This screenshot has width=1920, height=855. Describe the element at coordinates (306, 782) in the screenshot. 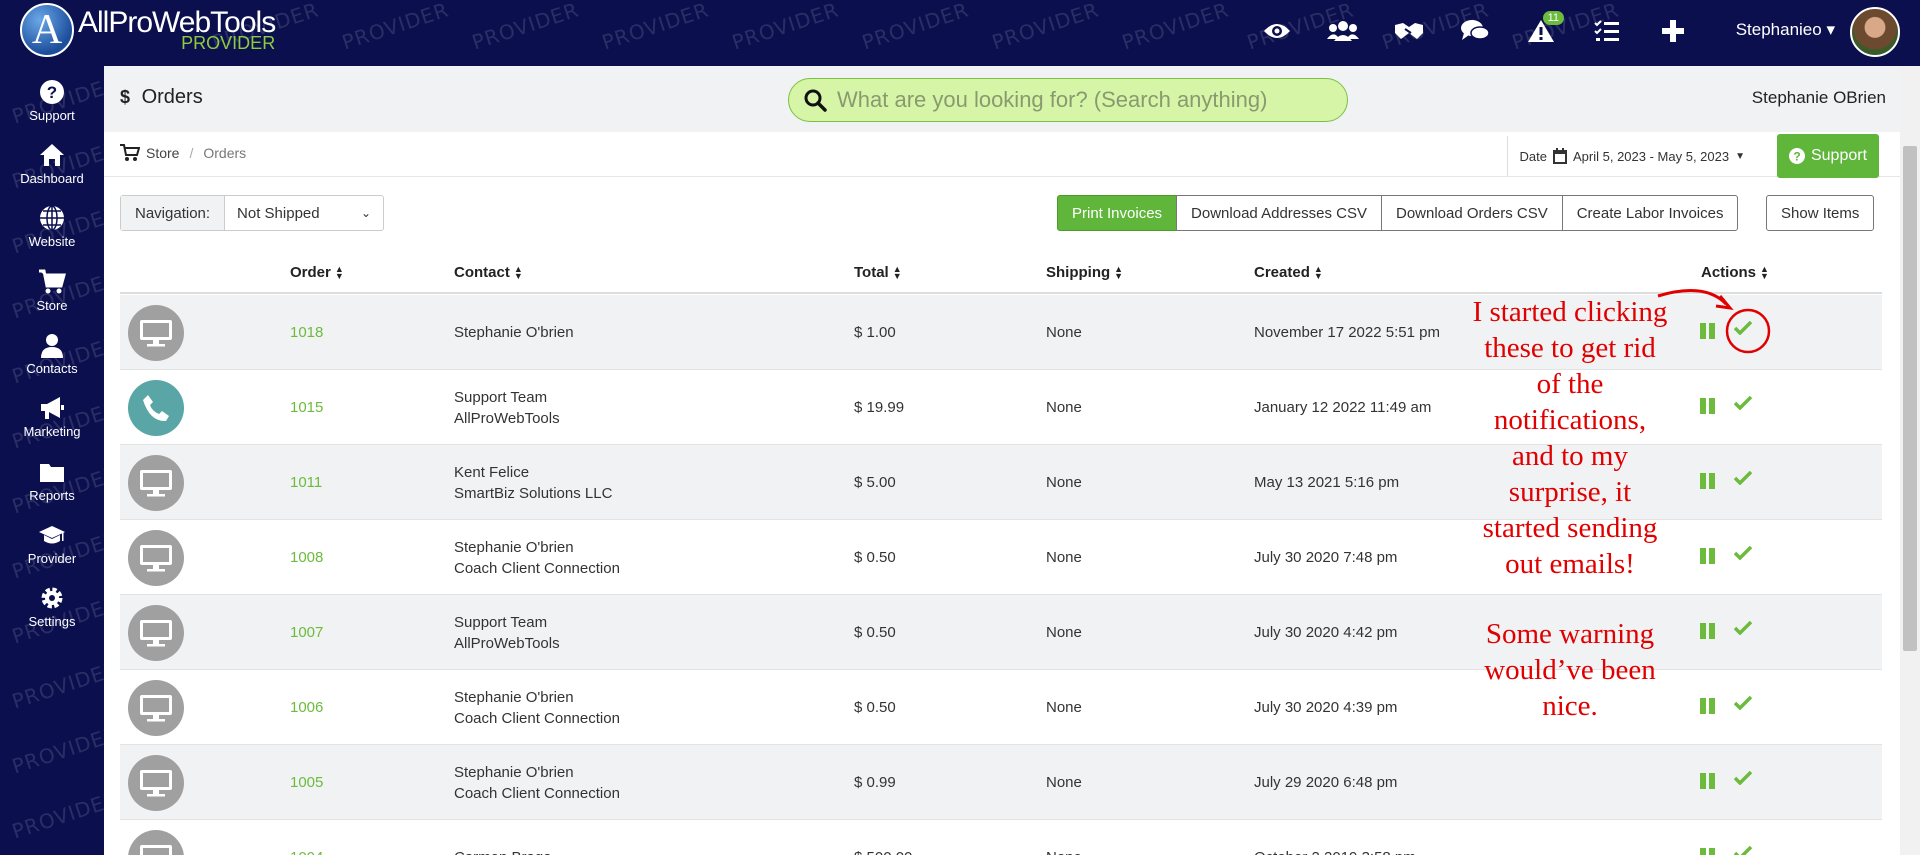

I see `order-number-link: 1005` at that location.